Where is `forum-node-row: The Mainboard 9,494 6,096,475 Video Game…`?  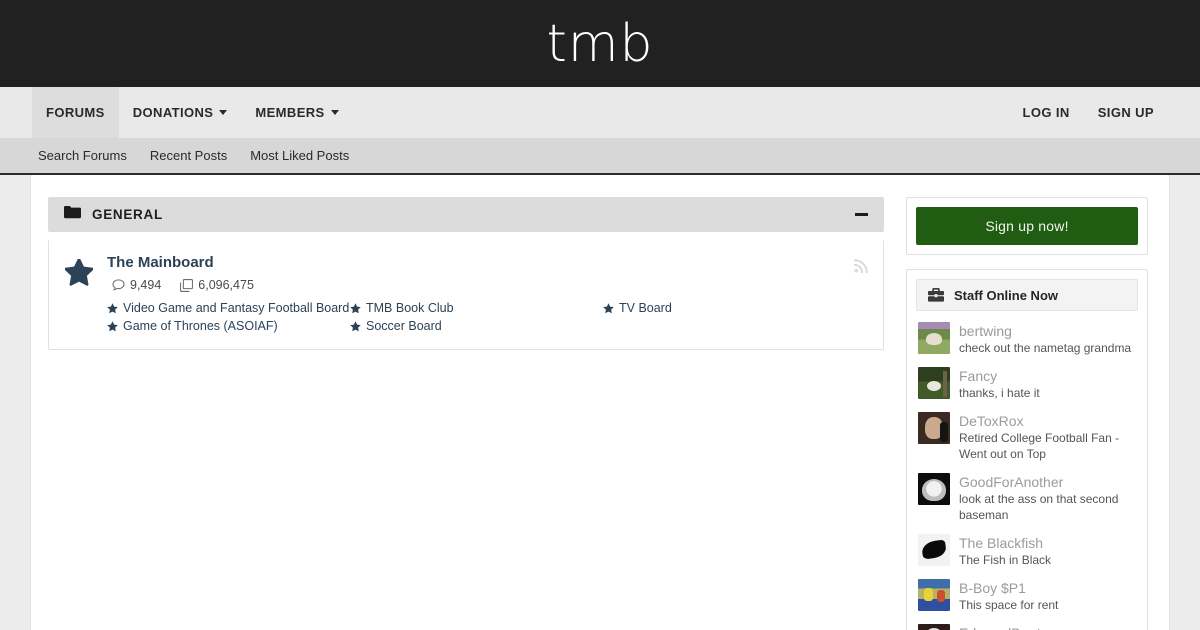
forum-node-row: The Mainboard 9,494 6,096,475 Video Game… is located at coordinates (466, 294).